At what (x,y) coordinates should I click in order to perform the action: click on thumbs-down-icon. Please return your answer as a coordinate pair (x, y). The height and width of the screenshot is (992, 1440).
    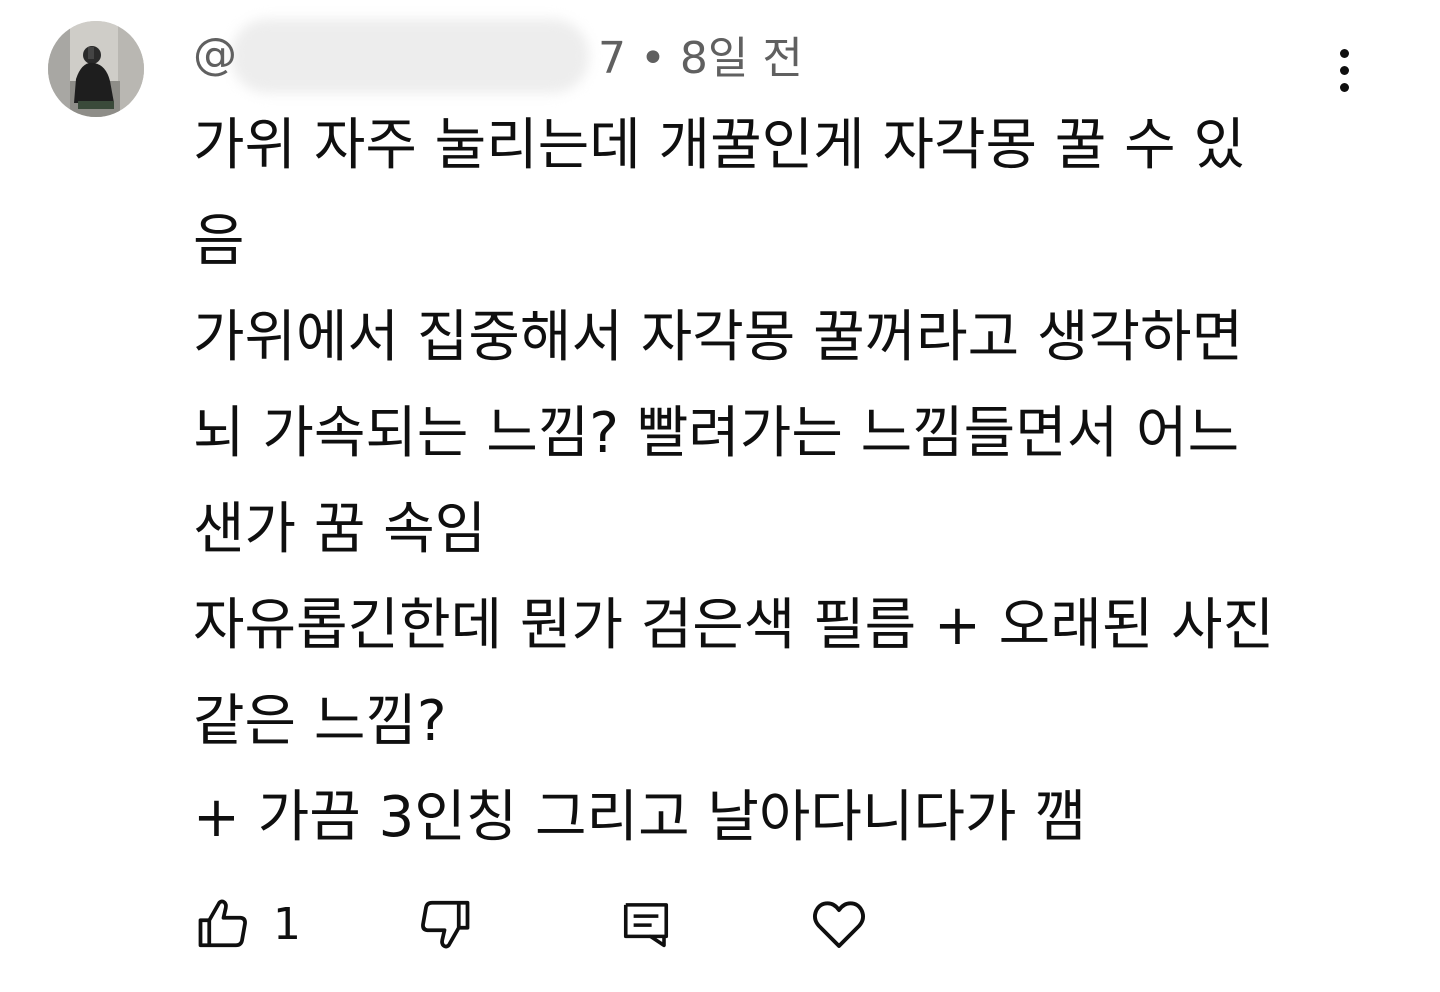
    Looking at the image, I should click on (445, 924).